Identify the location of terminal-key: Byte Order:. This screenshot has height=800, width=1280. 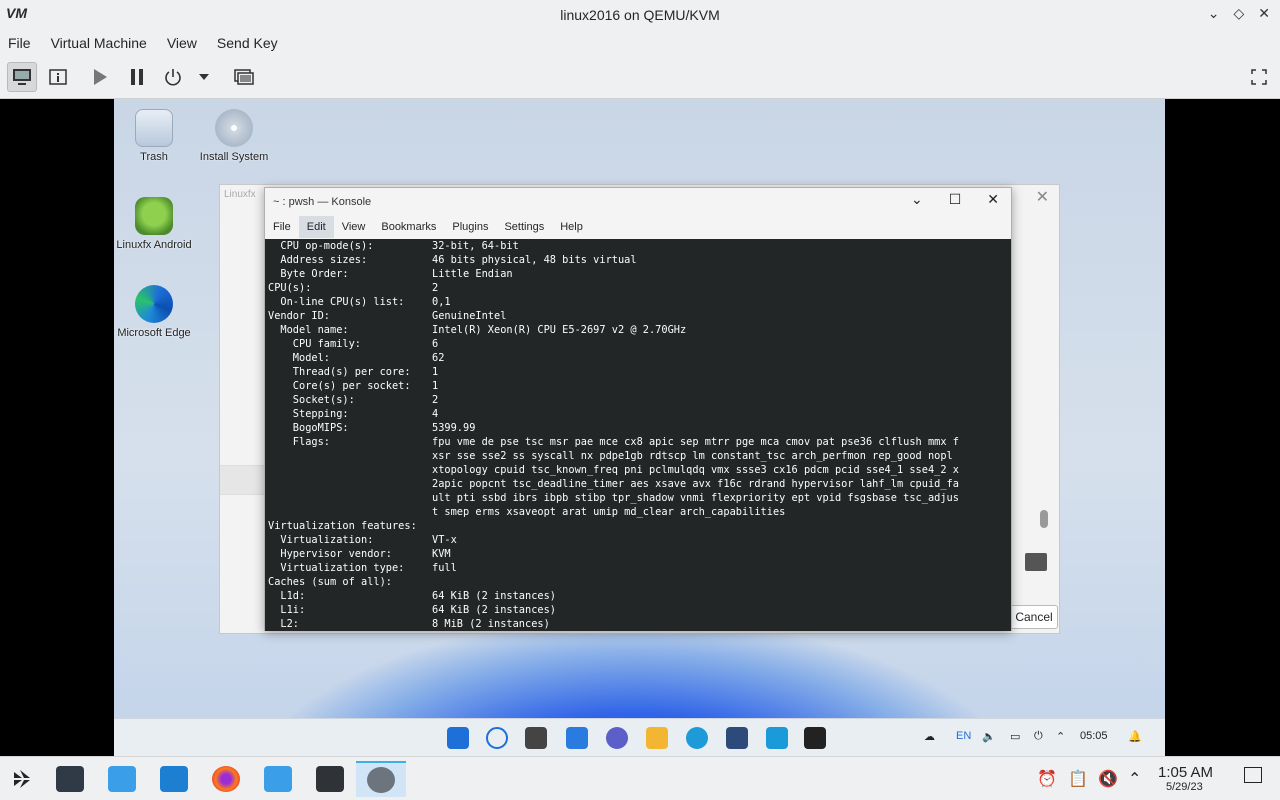
(308, 274).